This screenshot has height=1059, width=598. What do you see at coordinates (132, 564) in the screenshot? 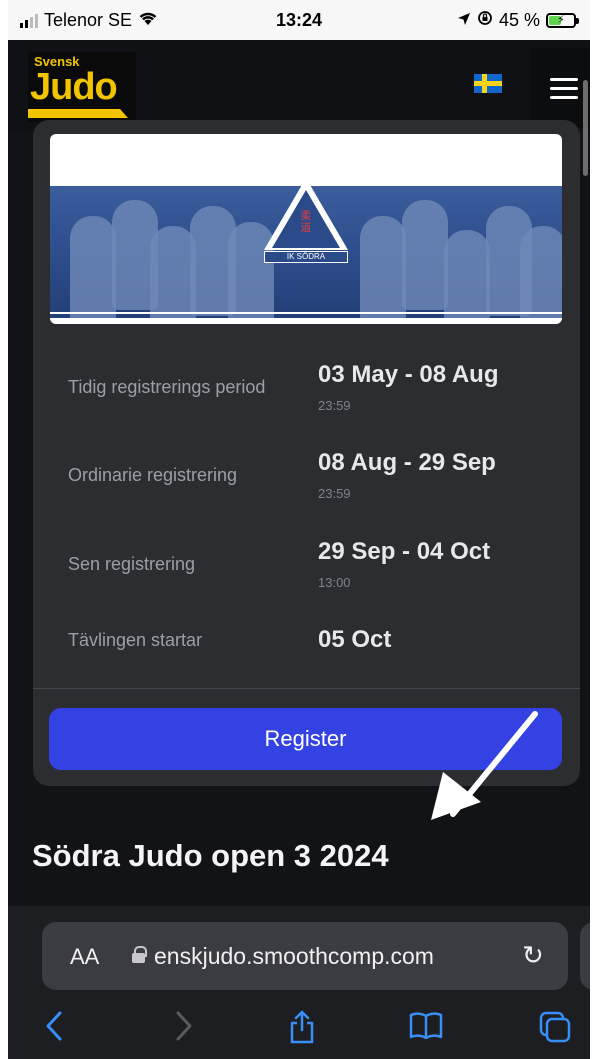
I see `period-label: Sen registrering` at bounding box center [132, 564].